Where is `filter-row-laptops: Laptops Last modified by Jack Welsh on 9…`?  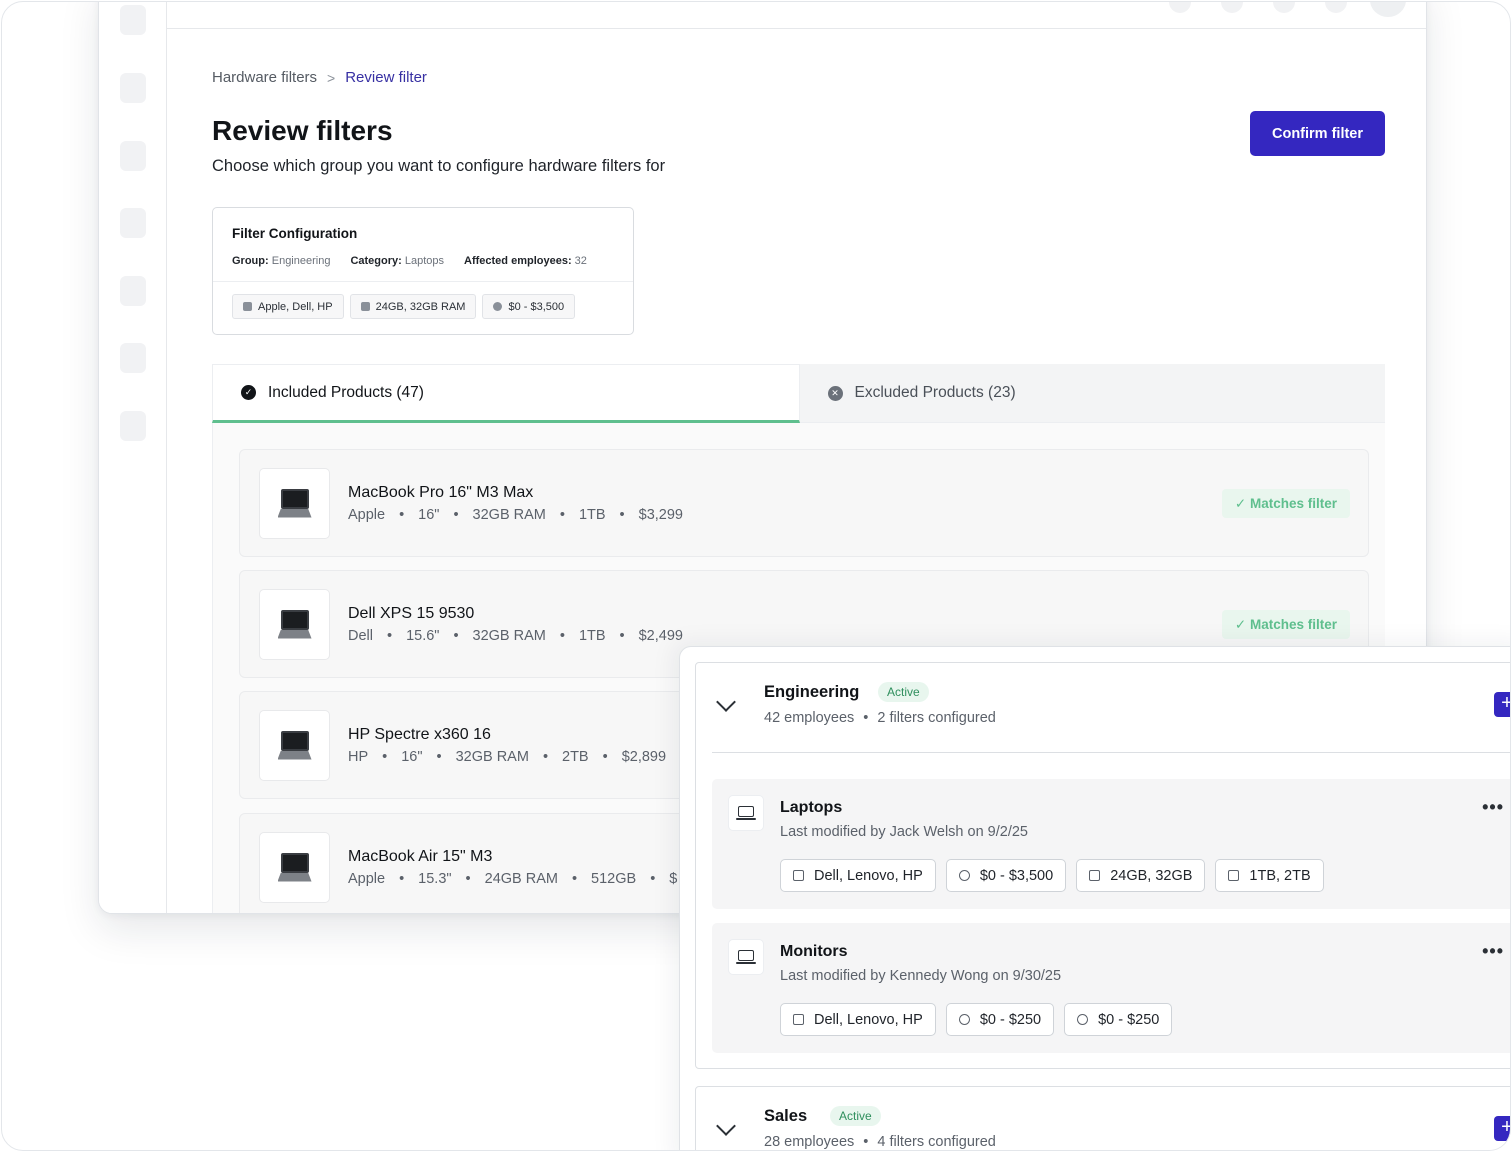 filter-row-laptops: Laptops Last modified by Jack Welsh on 9… is located at coordinates (1111, 844).